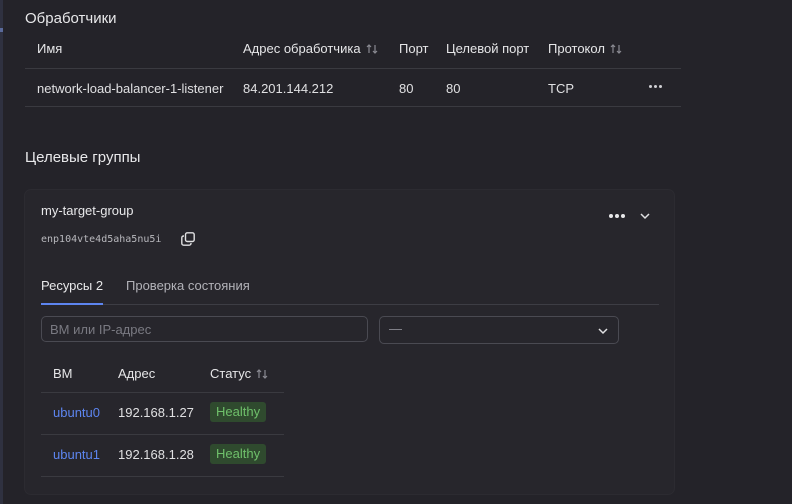  What do you see at coordinates (561, 88) in the screenshot?
I see `listener-protocol: TCP` at bounding box center [561, 88].